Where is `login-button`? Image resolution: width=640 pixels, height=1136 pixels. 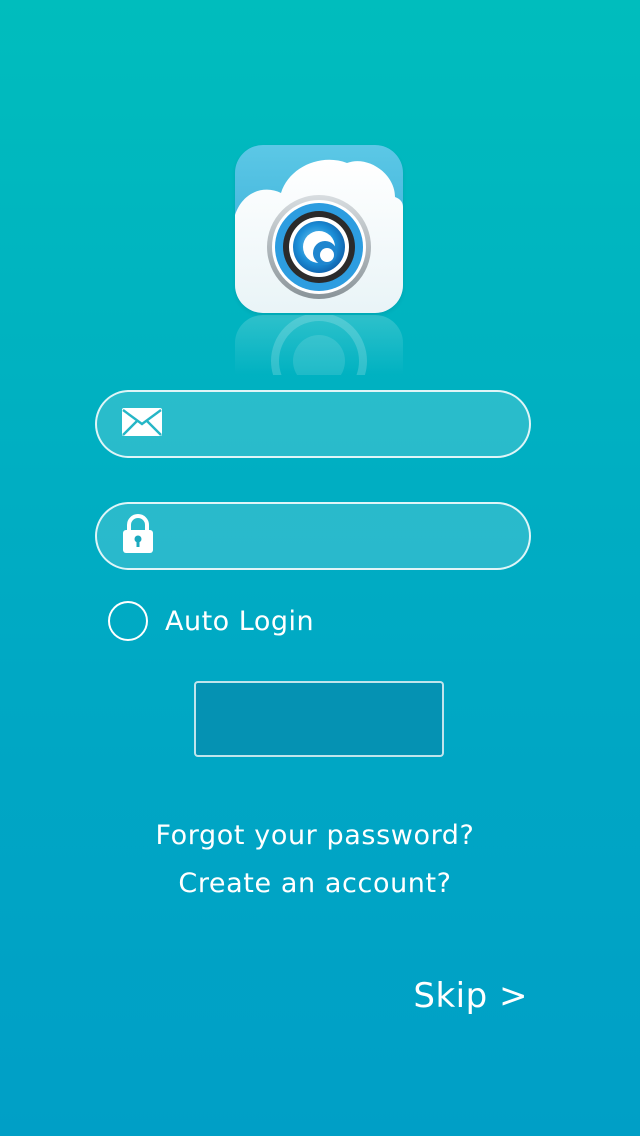 login-button is located at coordinates (319, 719).